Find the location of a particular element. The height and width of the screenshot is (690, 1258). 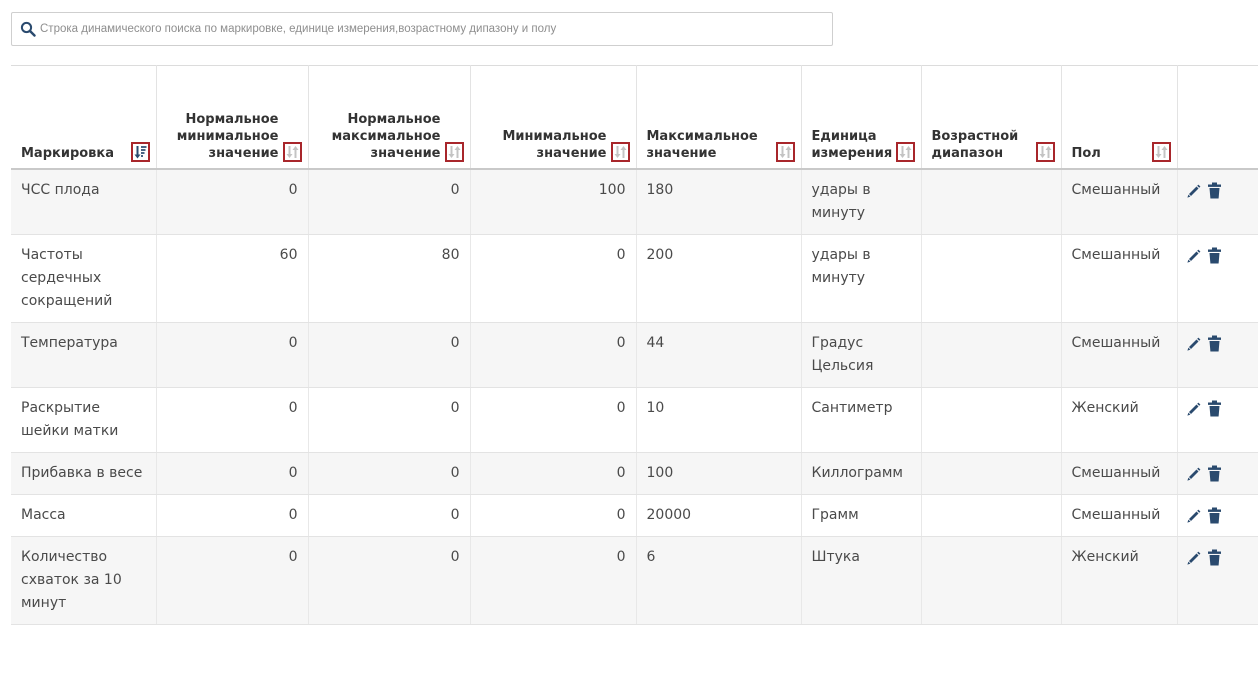

cell-marking: Количество схваток за 10 минут is located at coordinates (84, 580).